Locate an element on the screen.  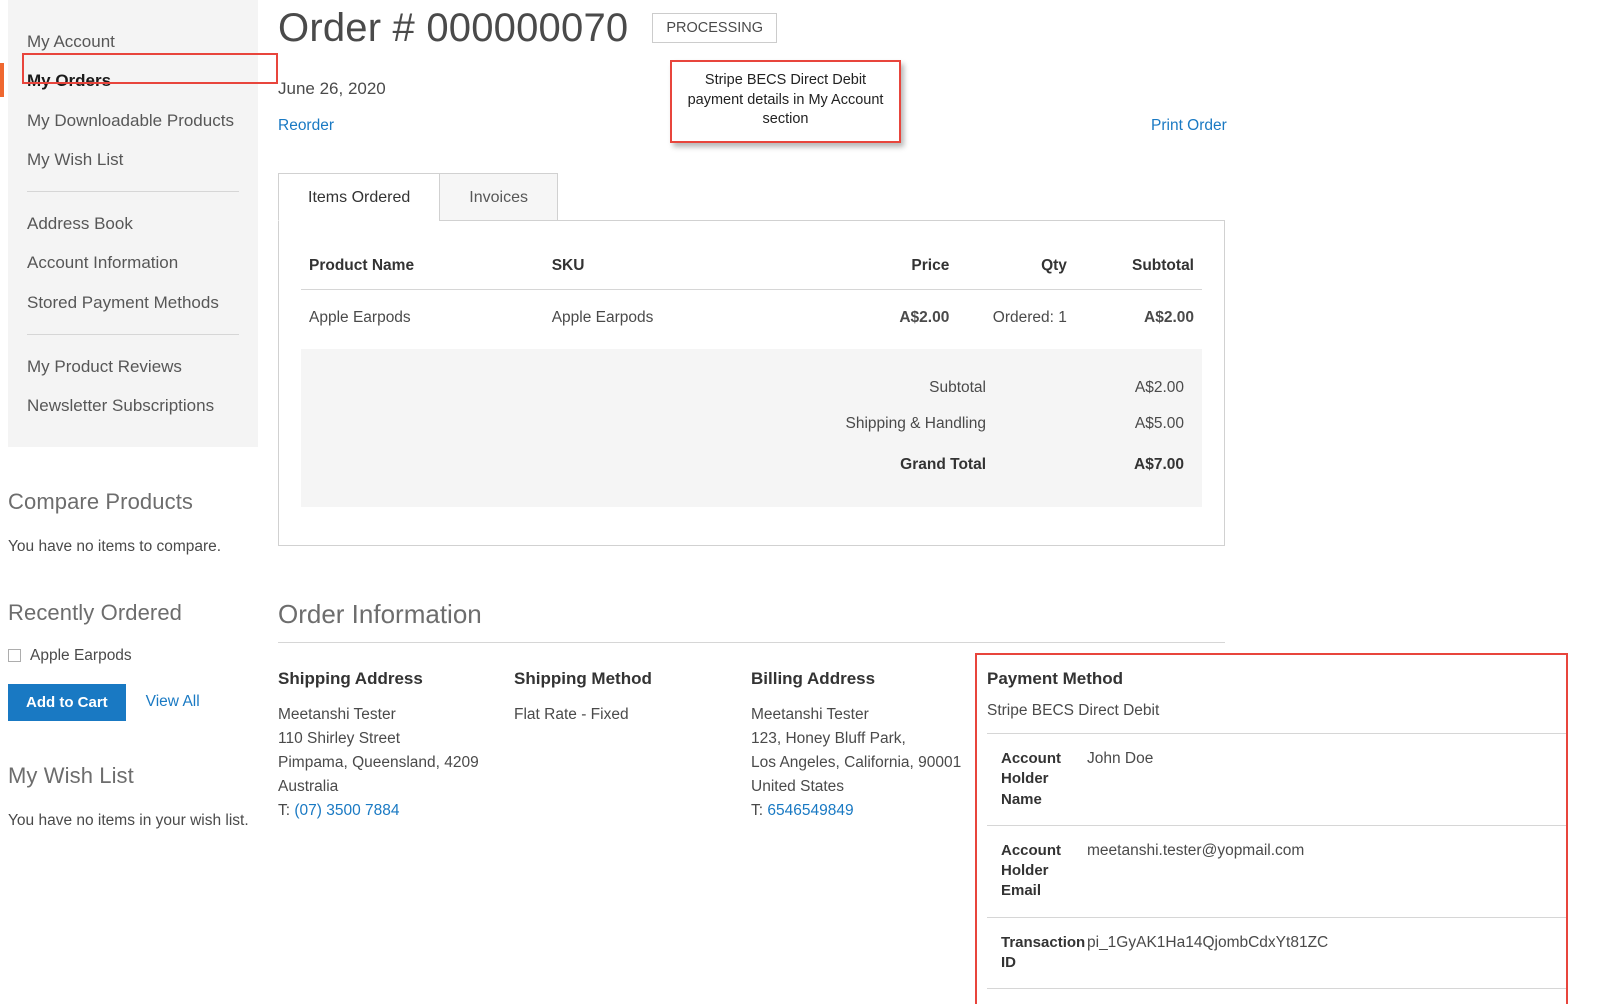
payment-detail-label: Client Secret is located at coordinates (1037, 996).